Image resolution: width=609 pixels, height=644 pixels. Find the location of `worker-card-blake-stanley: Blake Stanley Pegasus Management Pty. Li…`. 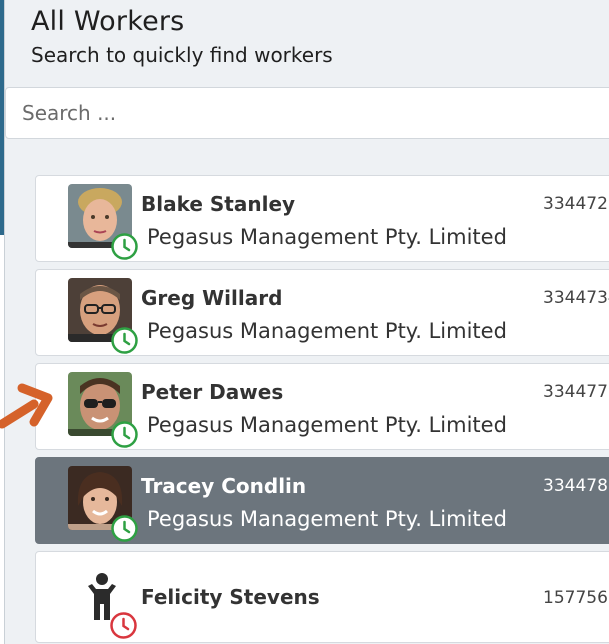

worker-card-blake-stanley: Blake Stanley Pegasus Management Pty. Li… is located at coordinates (322, 218).